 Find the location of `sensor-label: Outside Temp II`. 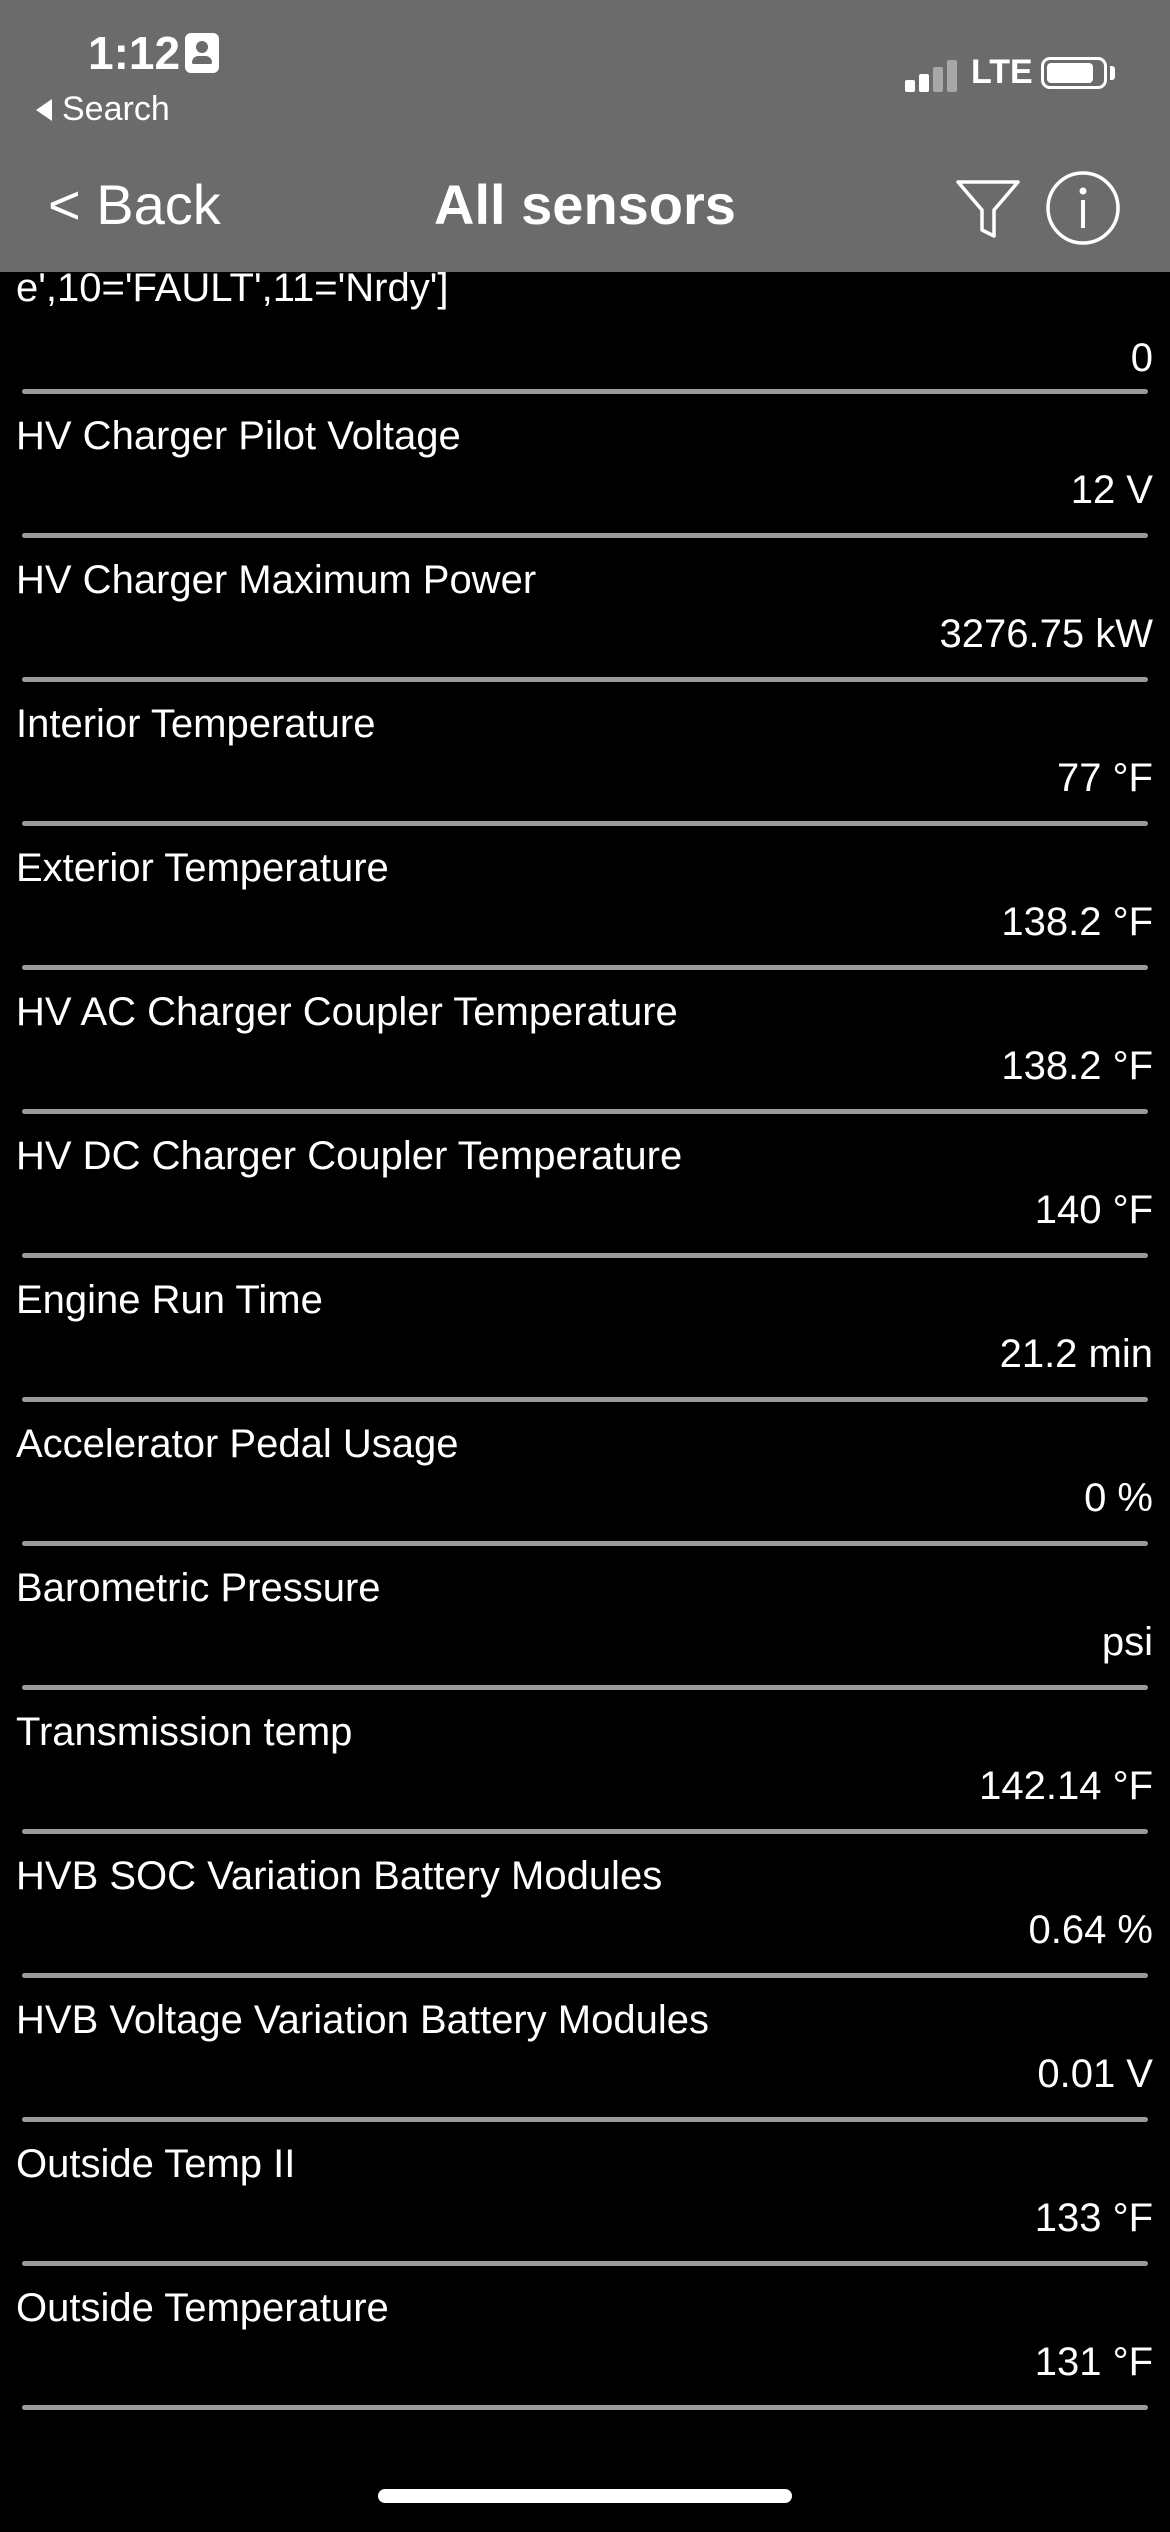

sensor-label: Outside Temp II is located at coordinates (156, 2164).